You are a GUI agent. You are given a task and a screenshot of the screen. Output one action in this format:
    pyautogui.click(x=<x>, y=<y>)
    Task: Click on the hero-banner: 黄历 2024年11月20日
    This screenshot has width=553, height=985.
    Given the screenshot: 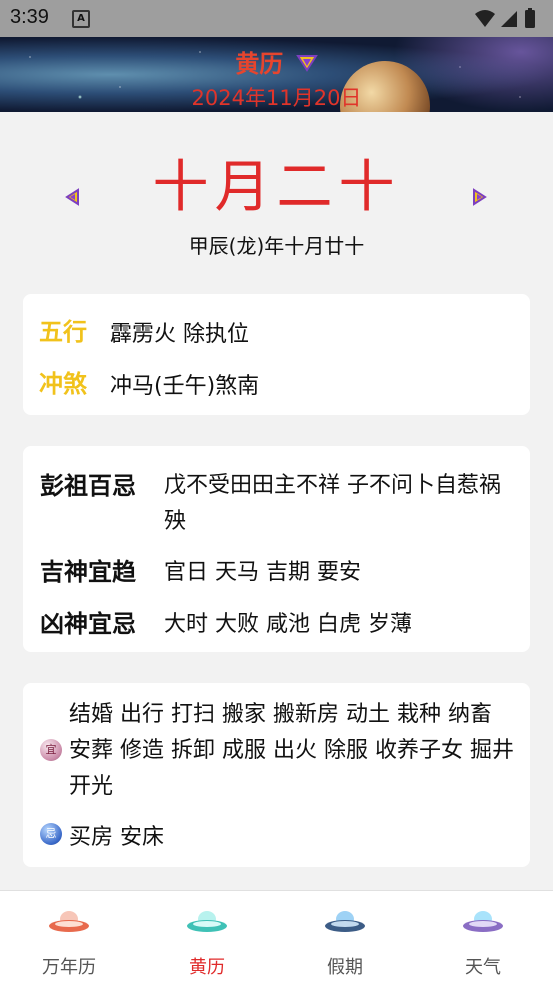 What is the action you would take?
    pyautogui.click(x=276, y=74)
    